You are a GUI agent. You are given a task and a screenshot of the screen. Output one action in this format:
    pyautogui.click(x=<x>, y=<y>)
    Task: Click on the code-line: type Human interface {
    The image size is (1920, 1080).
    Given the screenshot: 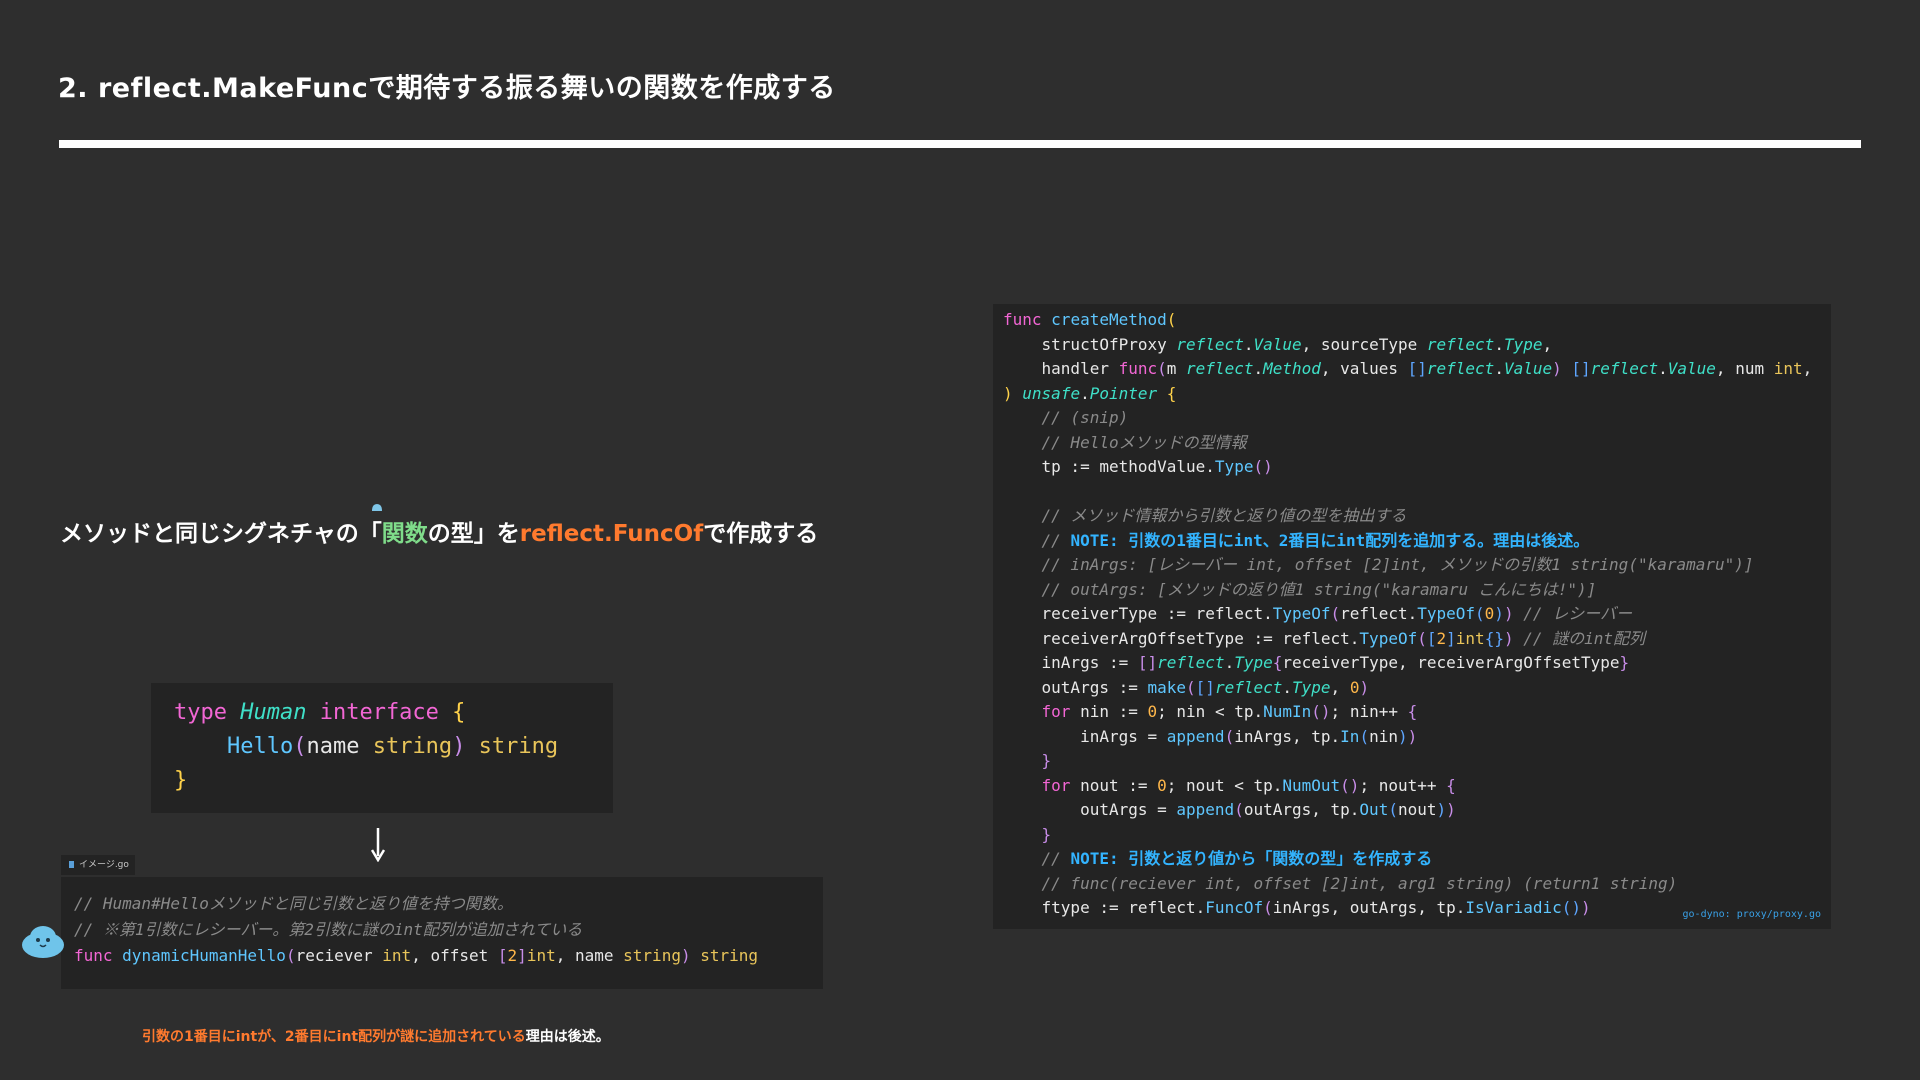 What is the action you would take?
    pyautogui.click(x=319, y=713)
    